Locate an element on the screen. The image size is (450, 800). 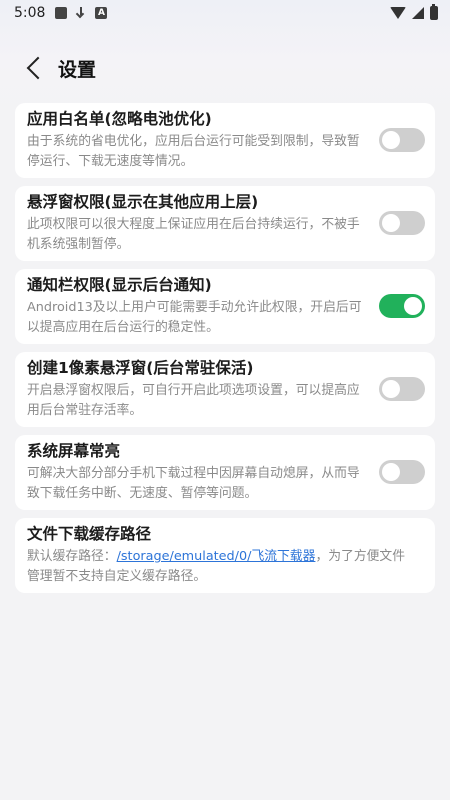
setting-title: 文件下载缓存路径 is located at coordinates (89, 534).